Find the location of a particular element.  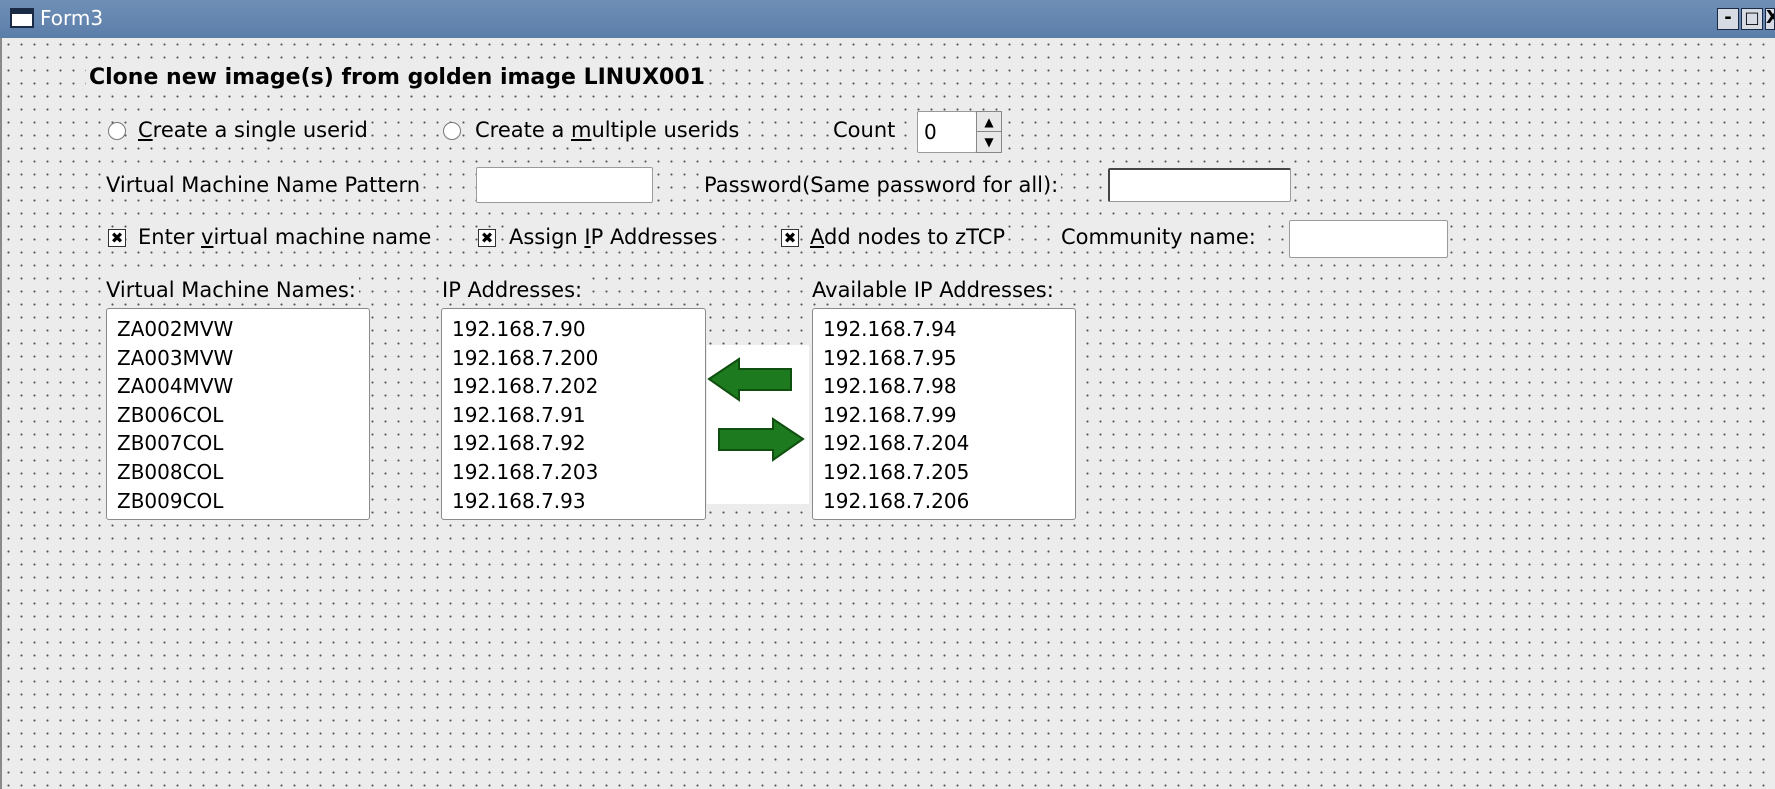

close-button: X is located at coordinates (1770, 19).